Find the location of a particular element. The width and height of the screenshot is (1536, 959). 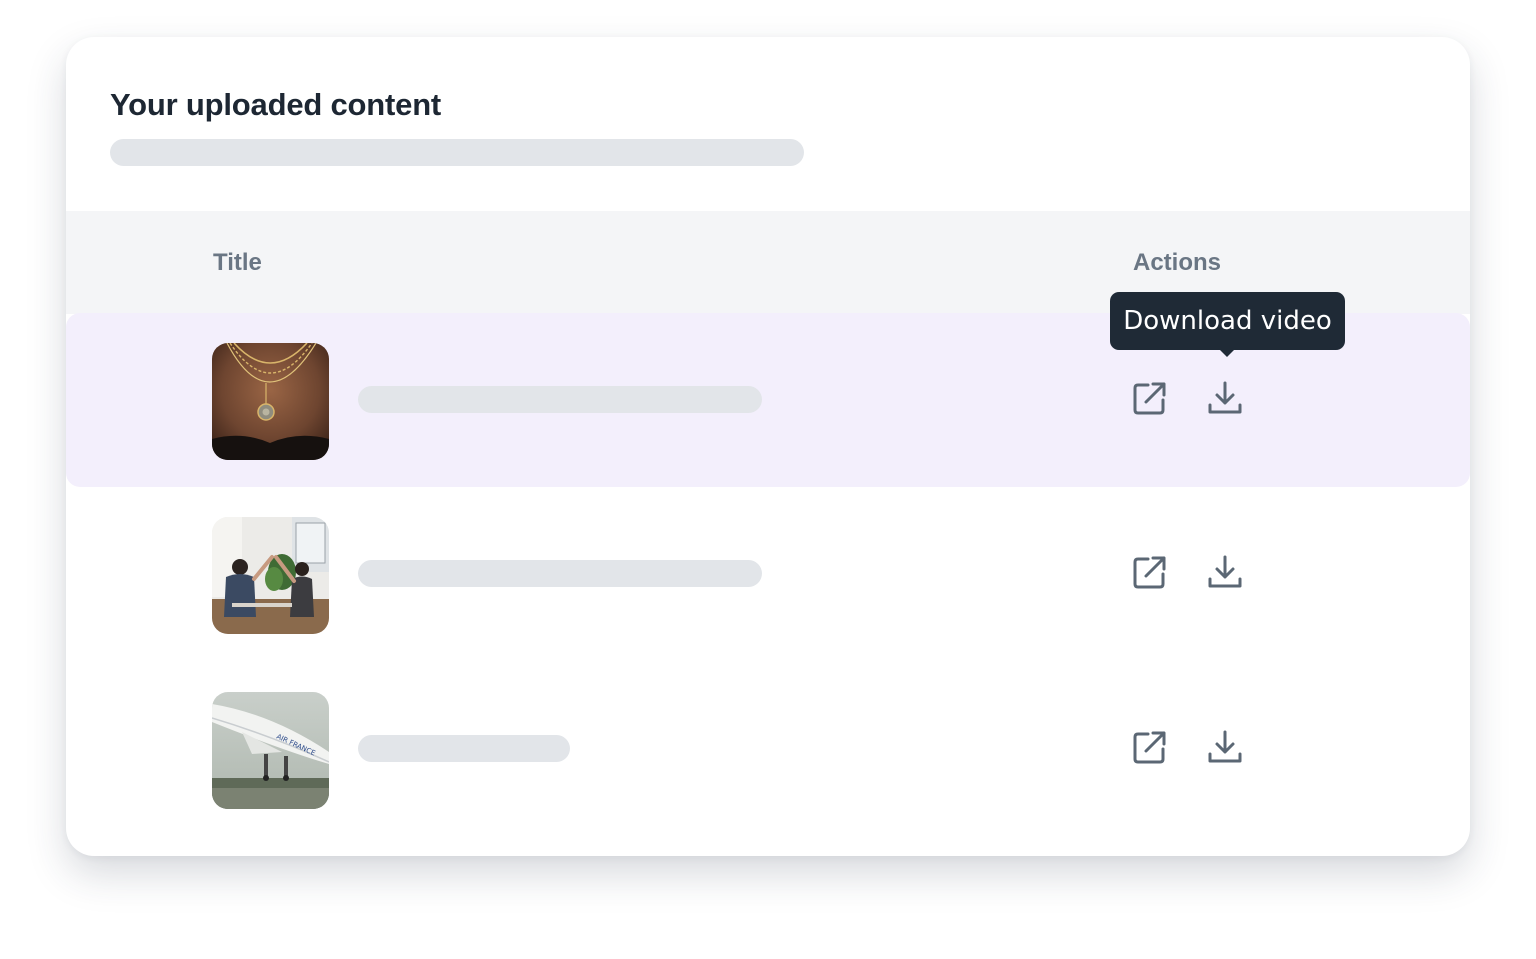

thumbnail-airplane: AIR FRANCE is located at coordinates (270, 750).